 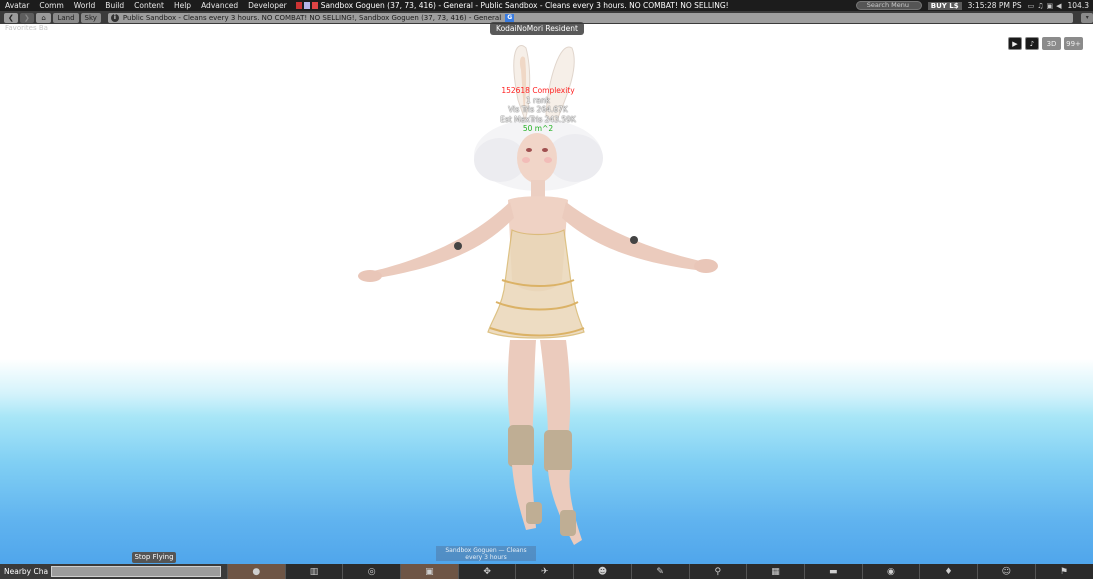 What do you see at coordinates (717, 571) in the screenshot?
I see `search-icon: ⚲` at bounding box center [717, 571].